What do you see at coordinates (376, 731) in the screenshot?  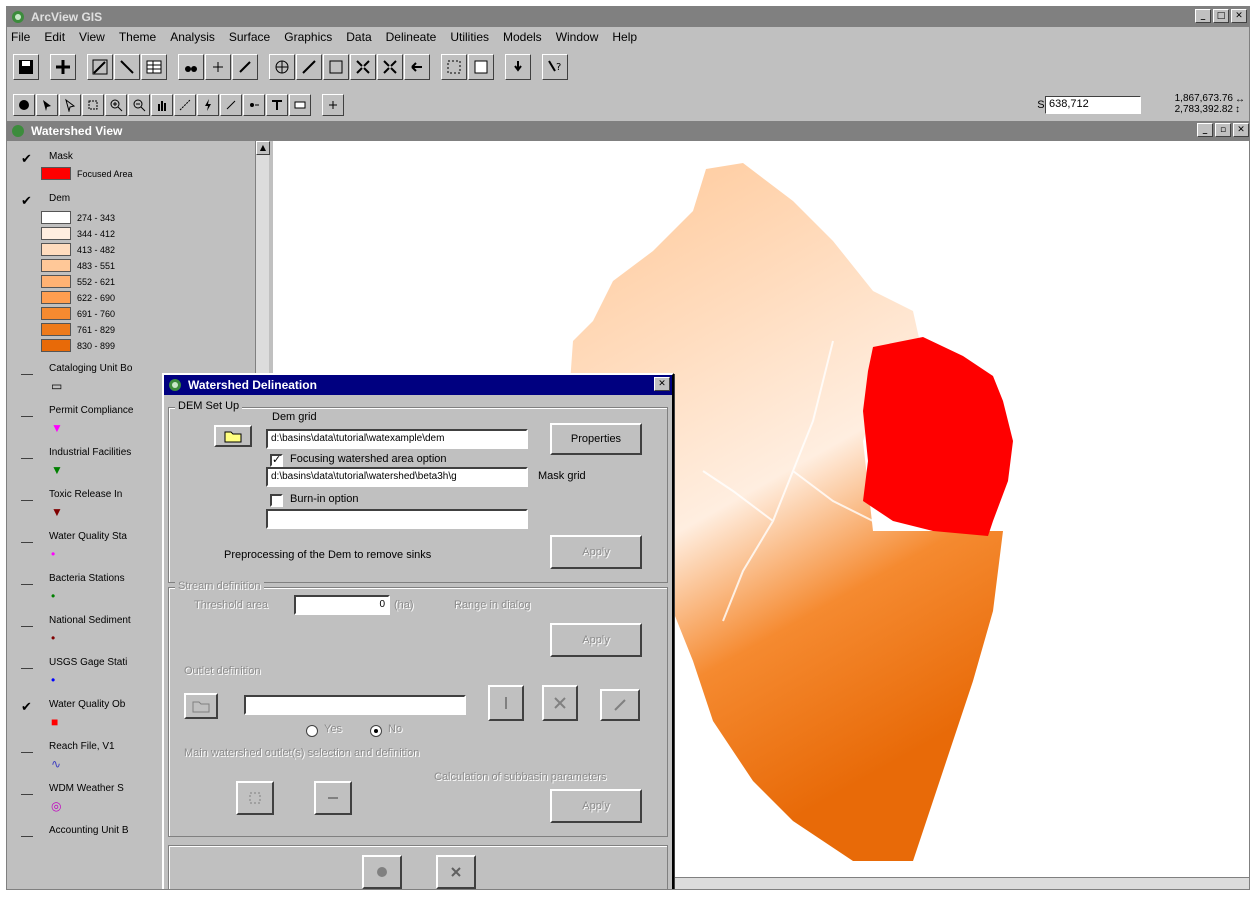 I see `outlet-radio-no` at bounding box center [376, 731].